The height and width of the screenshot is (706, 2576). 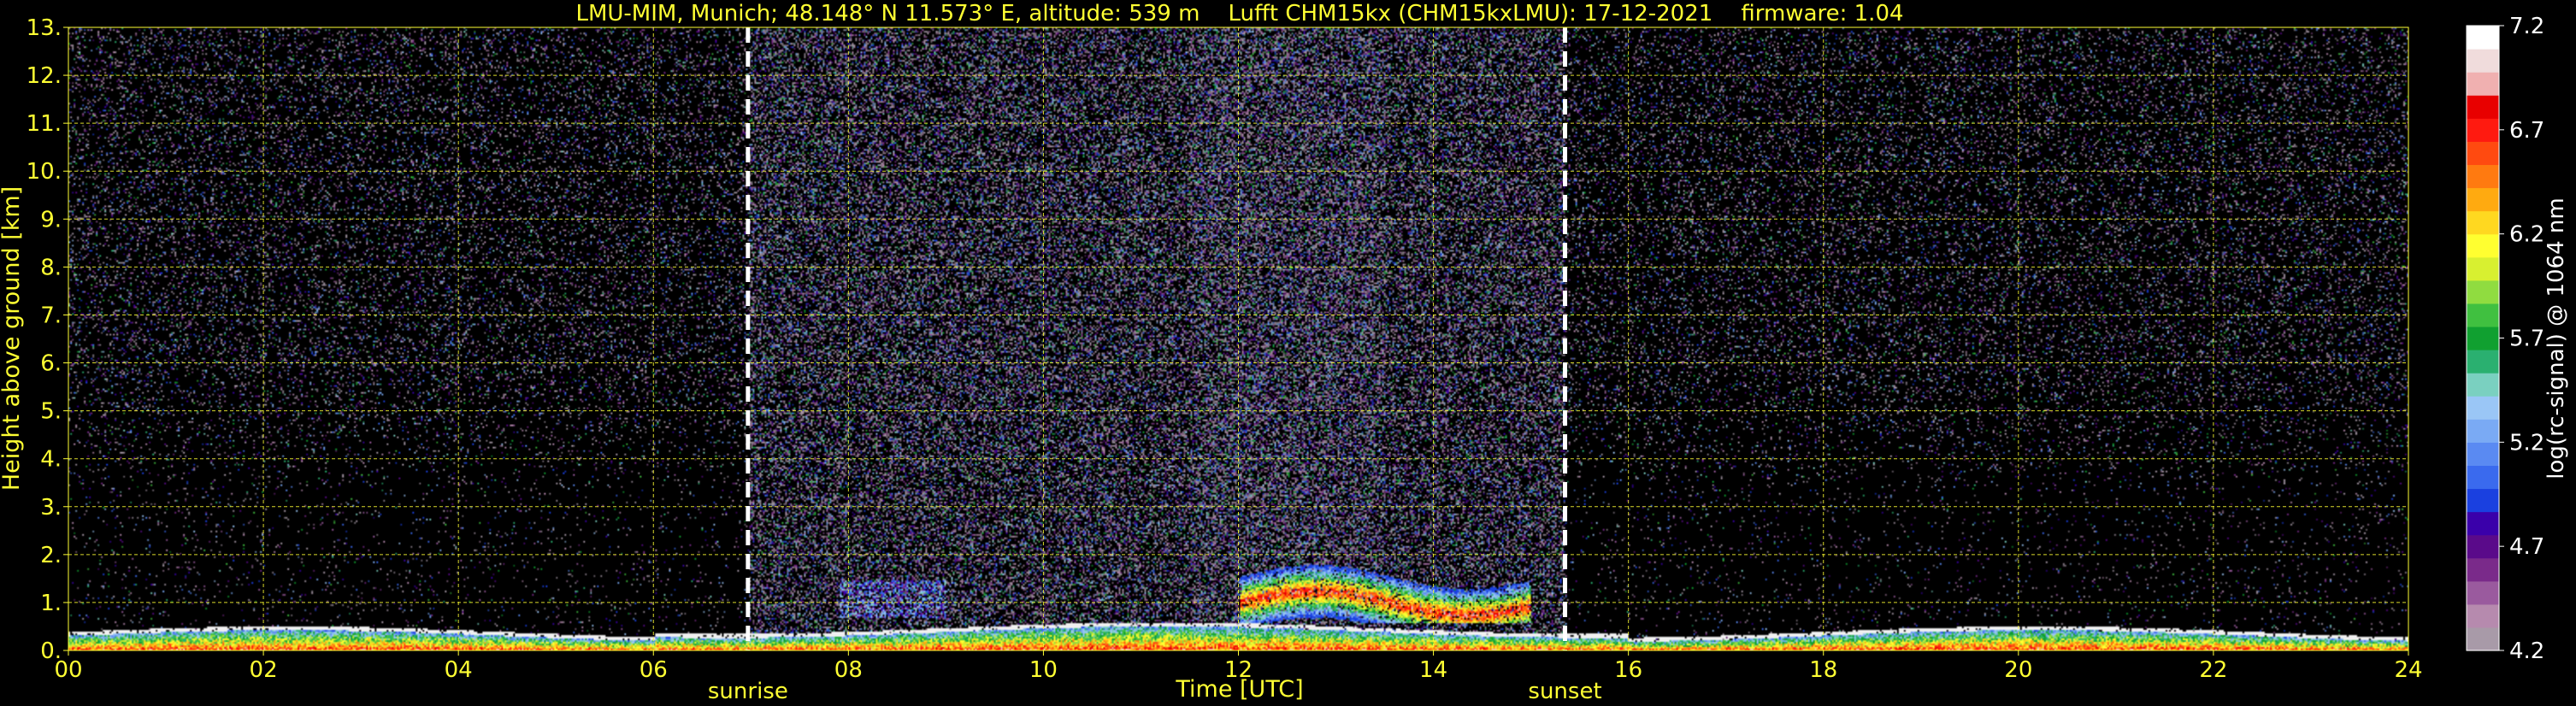 I want to click on sunrise-label: sunrise, so click(x=748, y=691).